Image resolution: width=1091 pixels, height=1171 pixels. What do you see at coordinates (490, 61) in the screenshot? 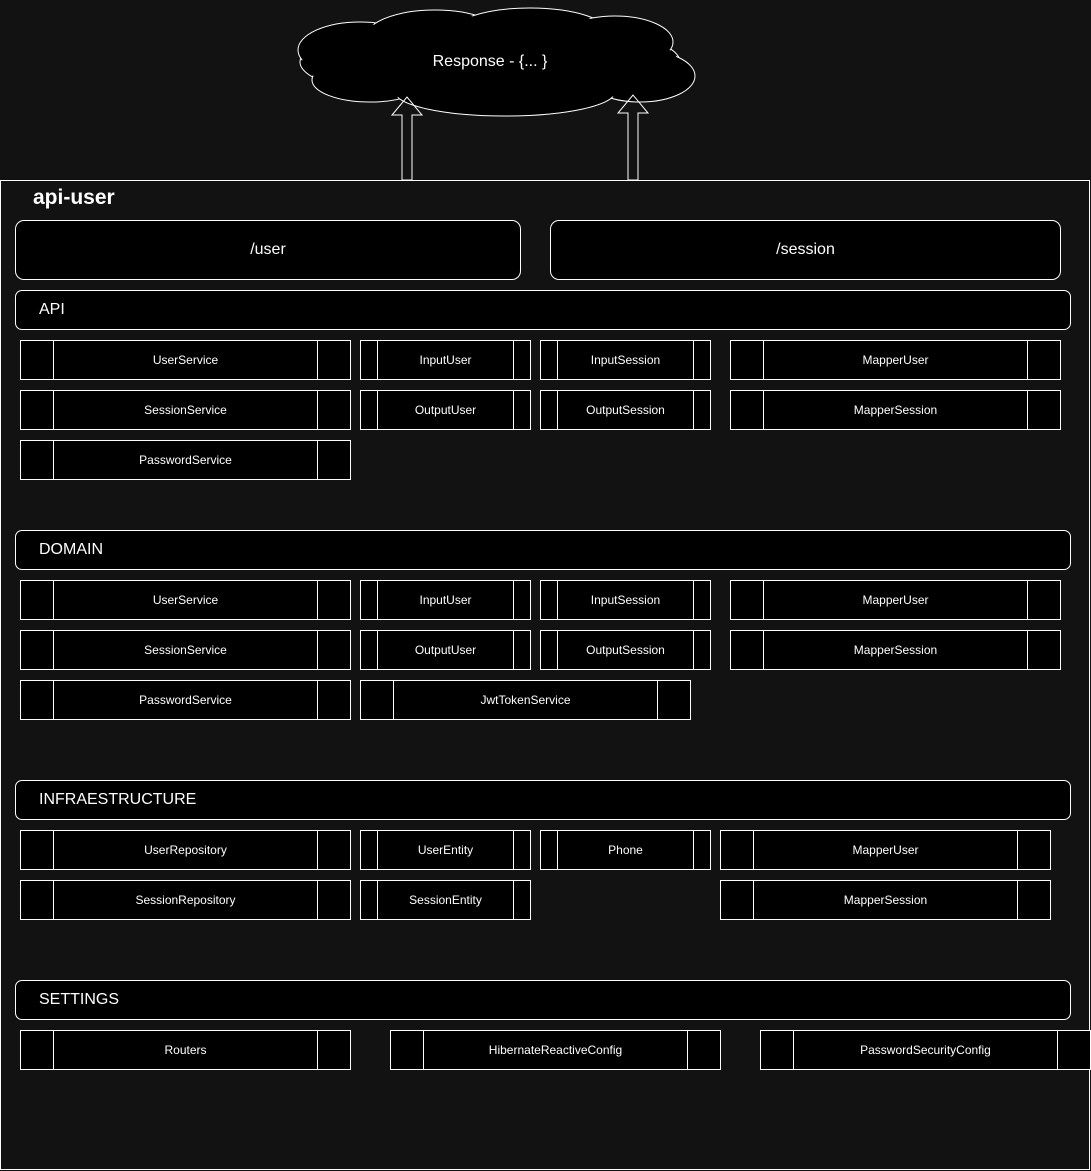
I see `response-label: Response - {... }` at bounding box center [490, 61].